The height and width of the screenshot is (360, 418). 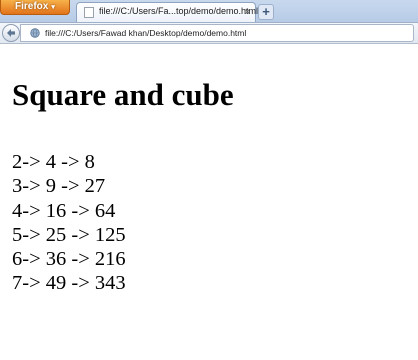 What do you see at coordinates (69, 234) in the screenshot?
I see `list-item: 5-> 25 -> 125` at bounding box center [69, 234].